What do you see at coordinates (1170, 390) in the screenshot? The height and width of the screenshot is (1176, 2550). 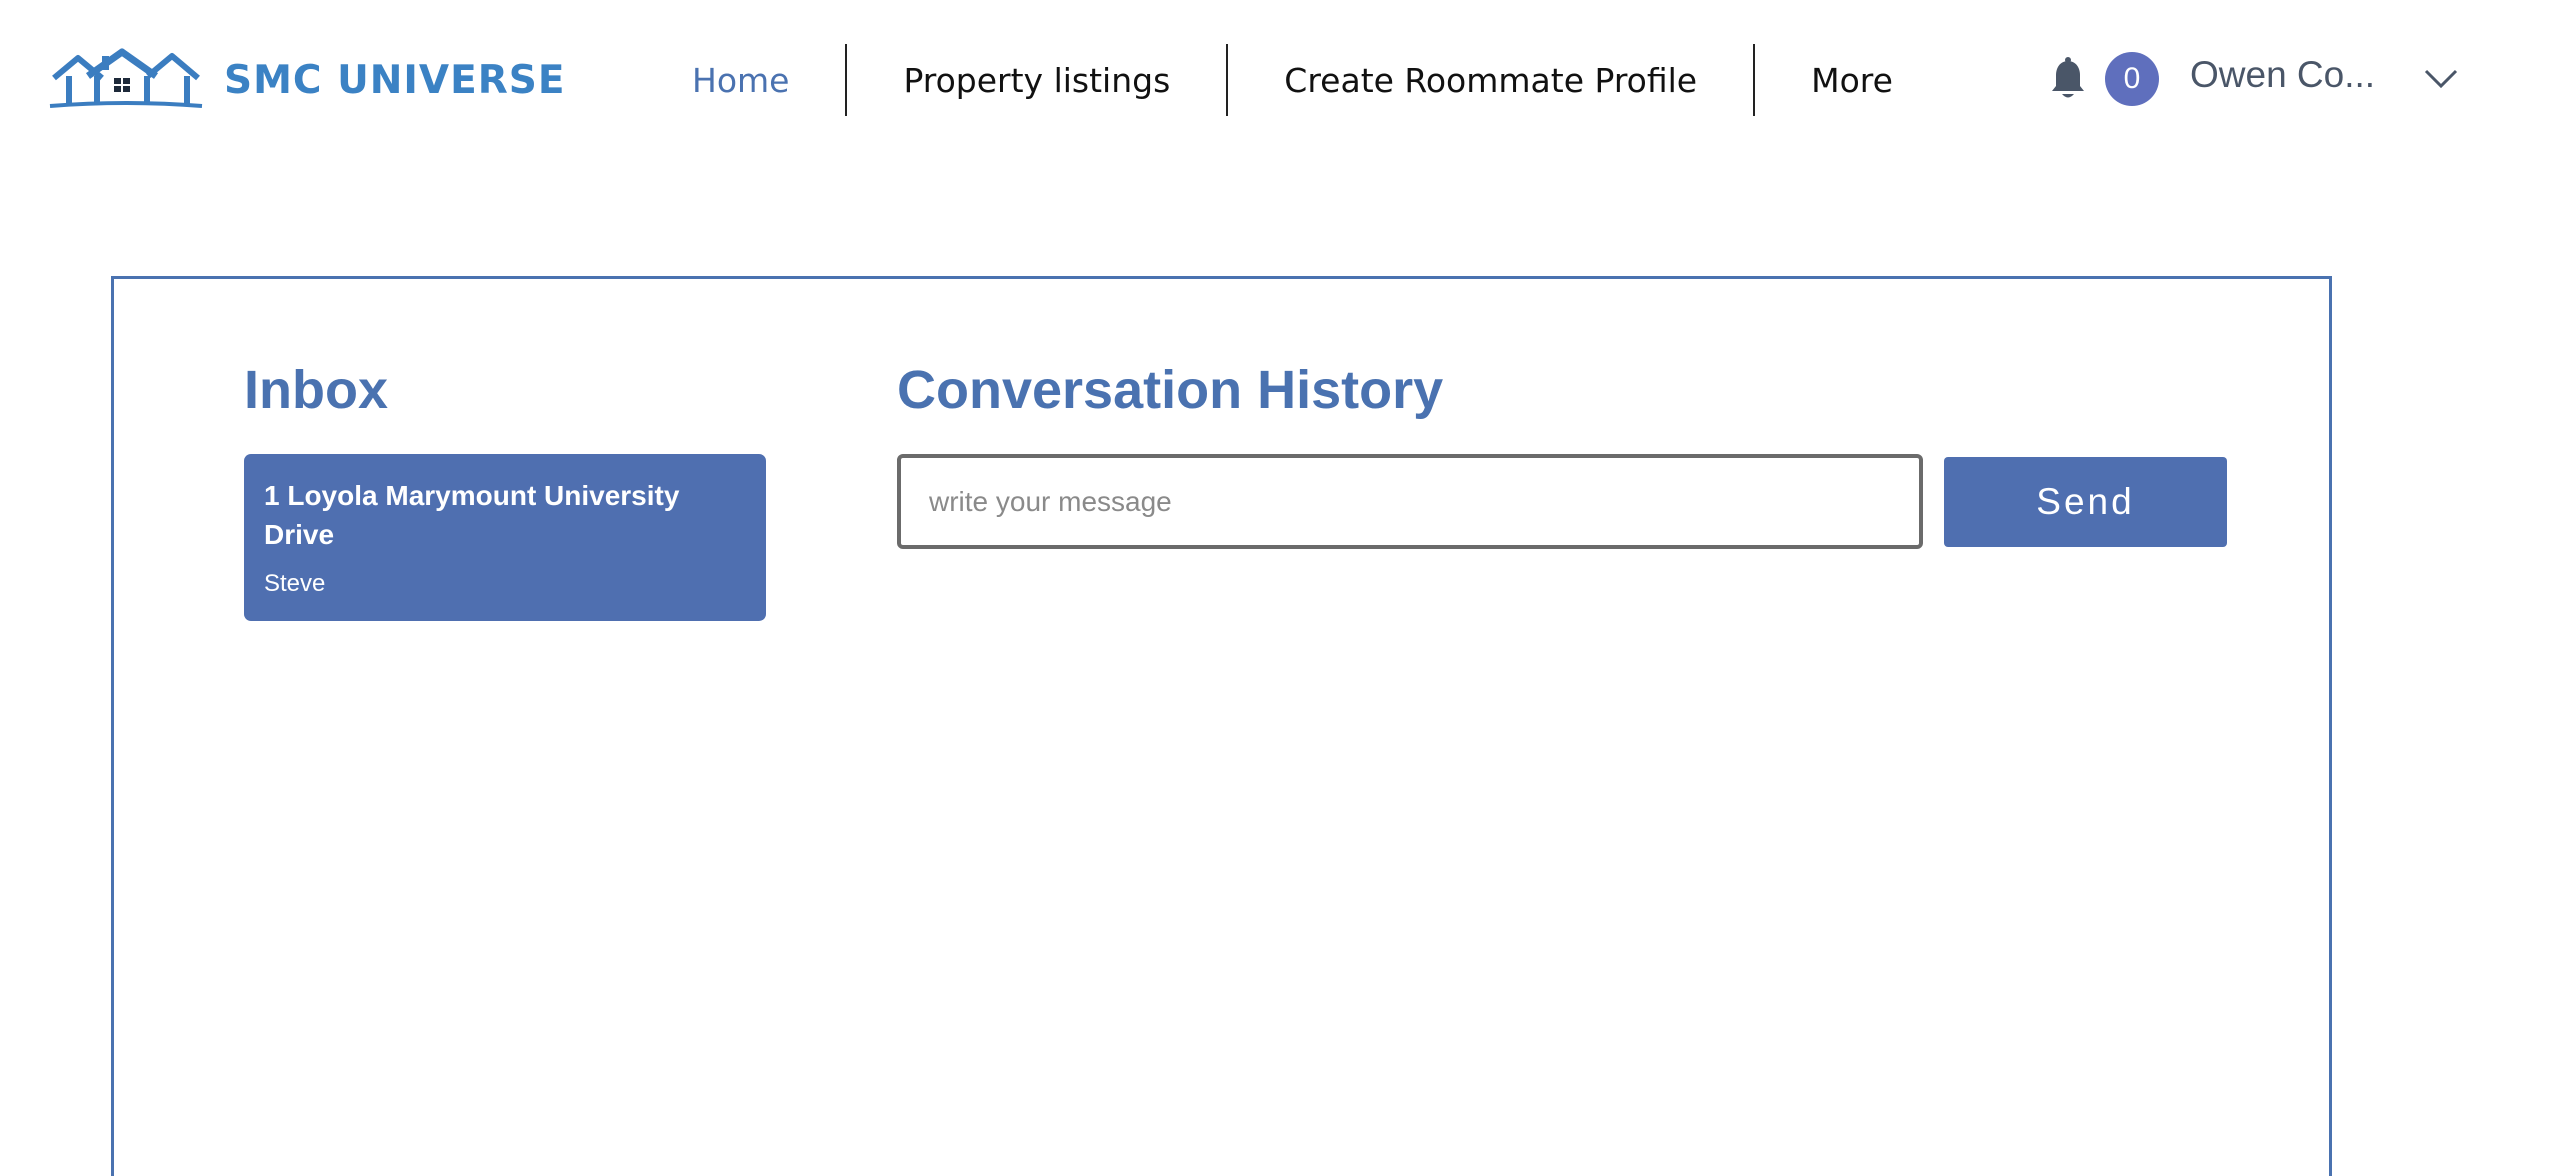 I see `conversation-title: Conversation History` at bounding box center [1170, 390].